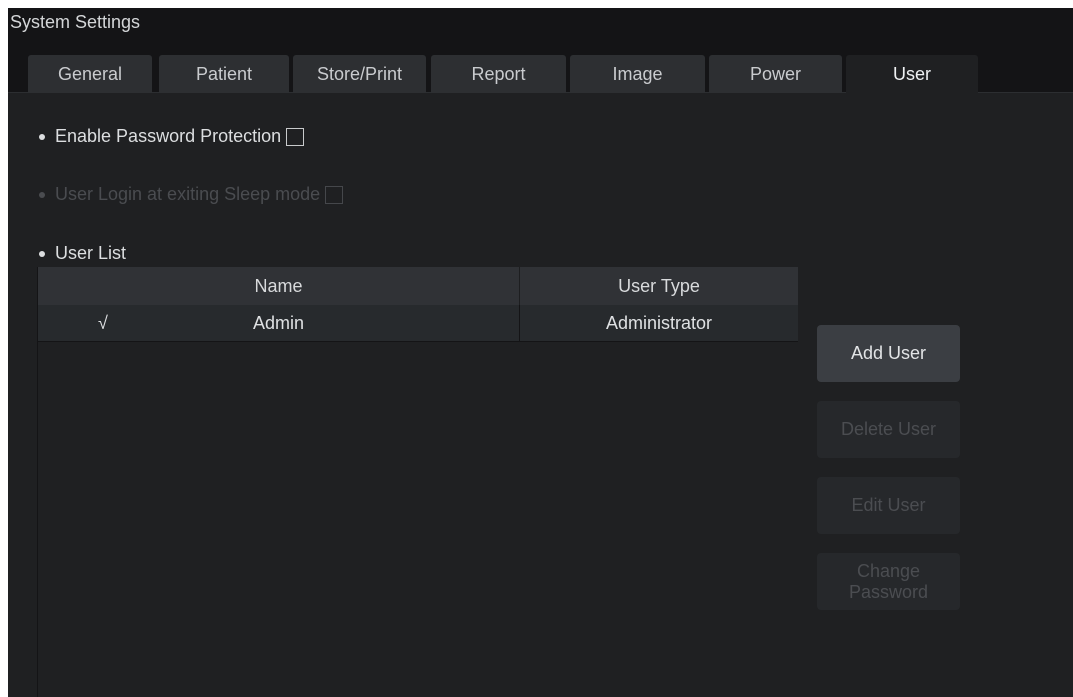  I want to click on sleep-login-option: User Login at exiting Sleep mode, so click(191, 194).